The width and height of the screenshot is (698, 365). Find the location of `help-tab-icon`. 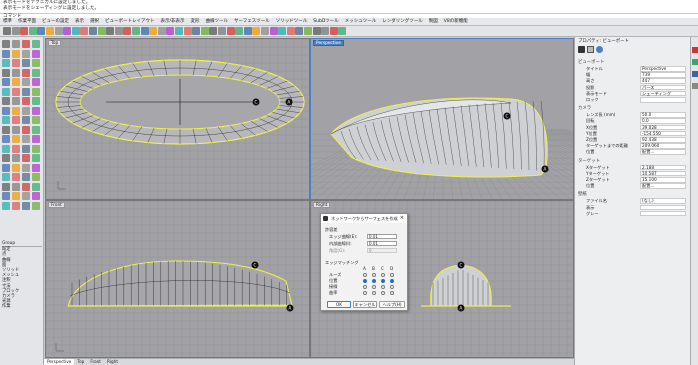

help-tab-icon is located at coordinates (695, 86).